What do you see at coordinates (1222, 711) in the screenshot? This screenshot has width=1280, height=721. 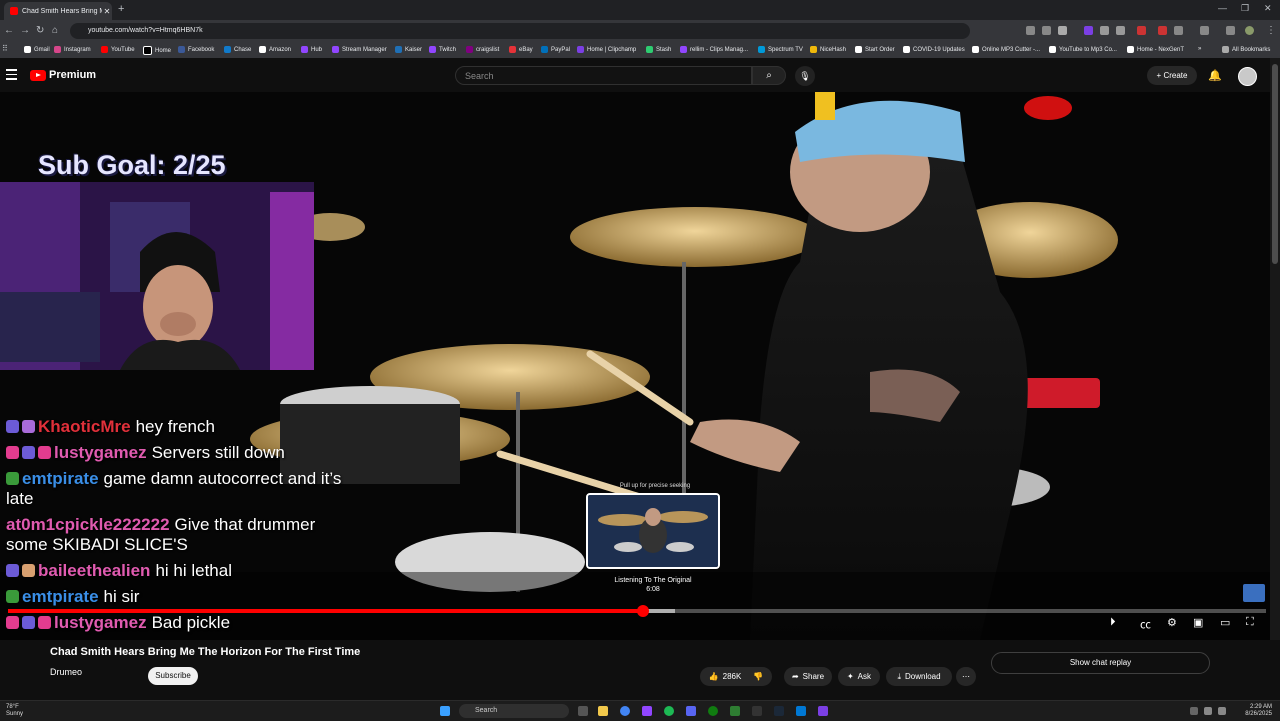 I see `volume-icon` at bounding box center [1222, 711].